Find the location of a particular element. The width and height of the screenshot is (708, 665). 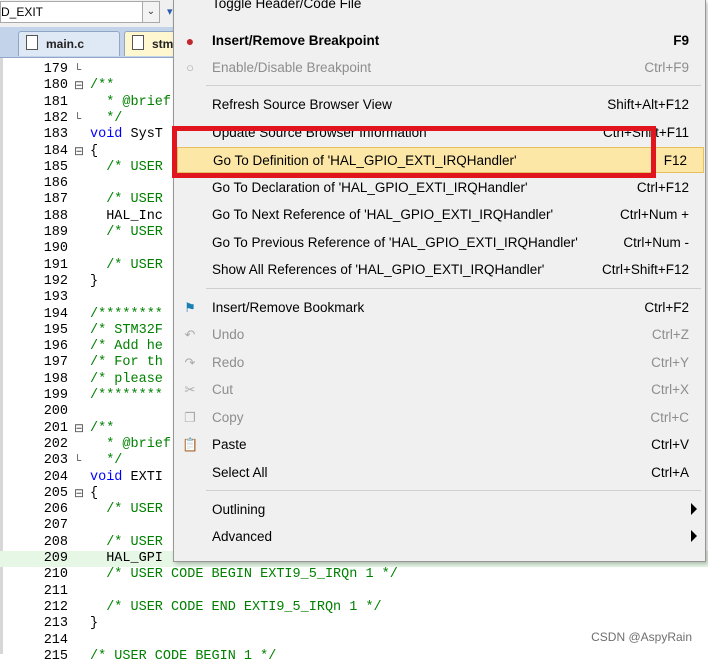

menu-item-cut: ✂ Cut Ctrl+X is located at coordinates (439, 390).